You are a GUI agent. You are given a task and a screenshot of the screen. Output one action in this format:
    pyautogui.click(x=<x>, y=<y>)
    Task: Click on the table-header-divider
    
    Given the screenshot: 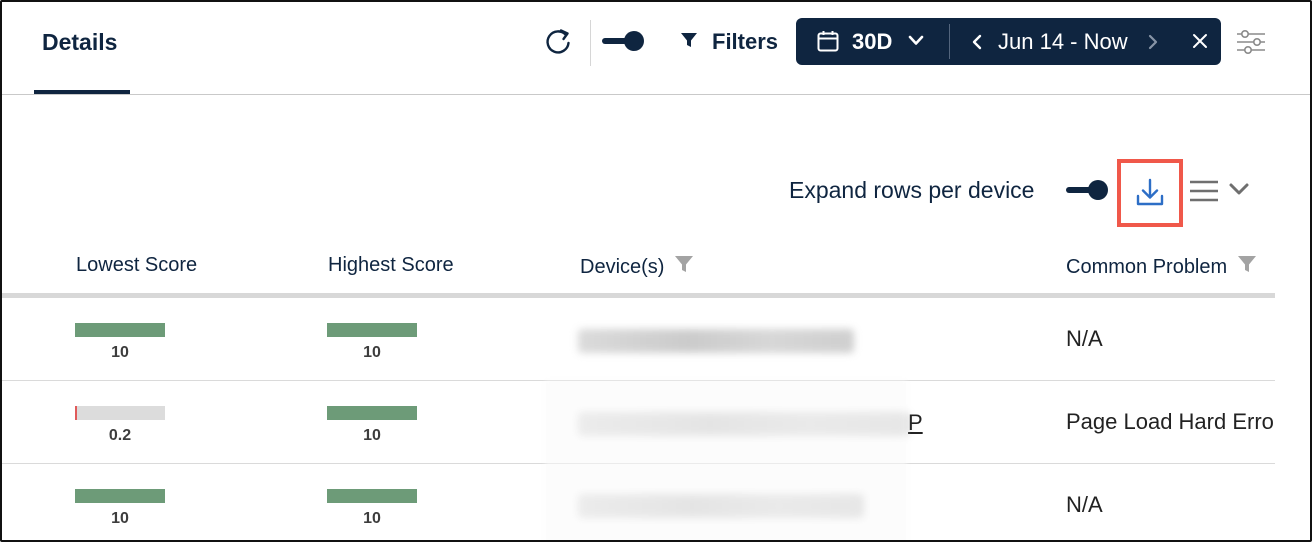 What is the action you would take?
    pyautogui.click(x=638, y=295)
    